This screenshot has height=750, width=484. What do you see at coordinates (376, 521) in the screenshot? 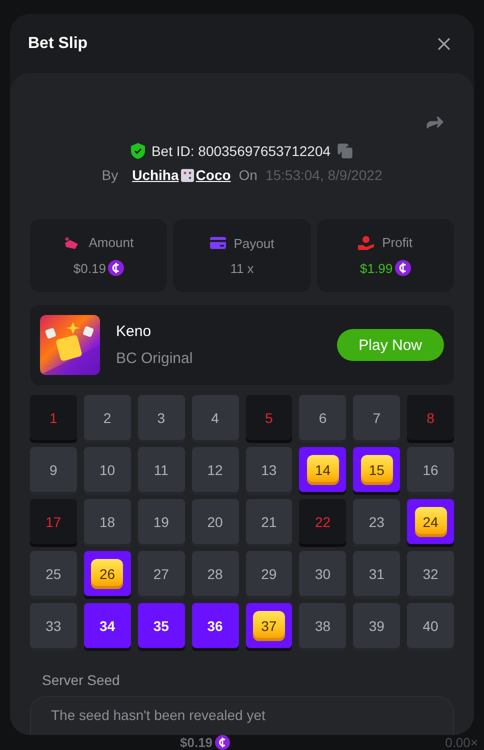
I see `keno-cell: 23` at bounding box center [376, 521].